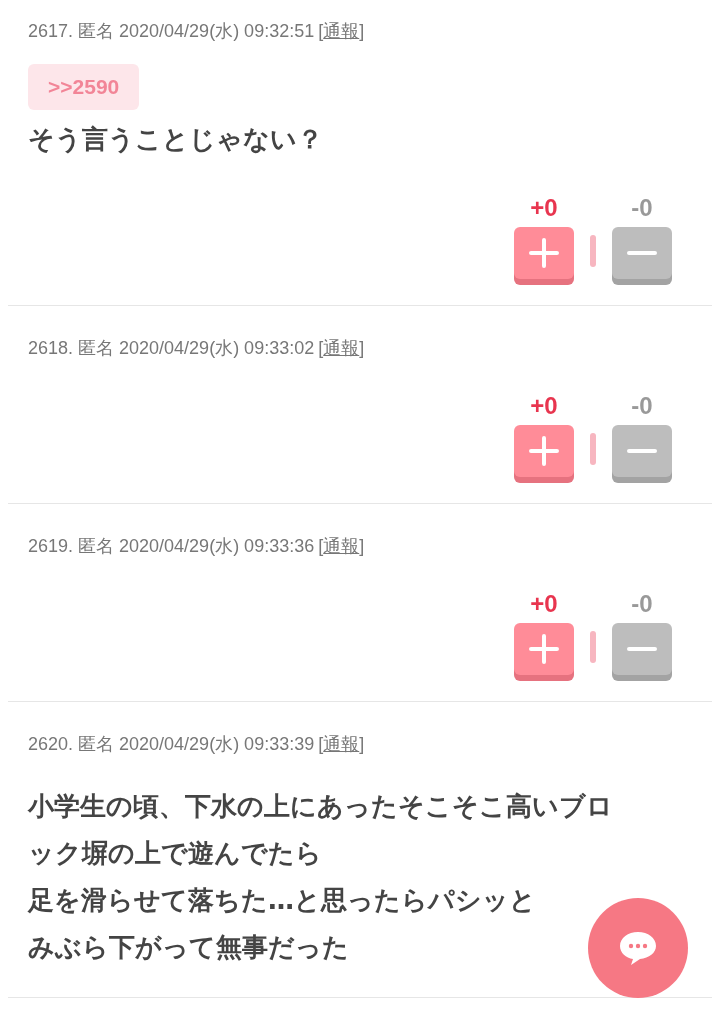  Describe the element at coordinates (171, 546) in the screenshot. I see `post-meta: 2619. 匿名 2020/04/29(水) 09:33:36` at that location.